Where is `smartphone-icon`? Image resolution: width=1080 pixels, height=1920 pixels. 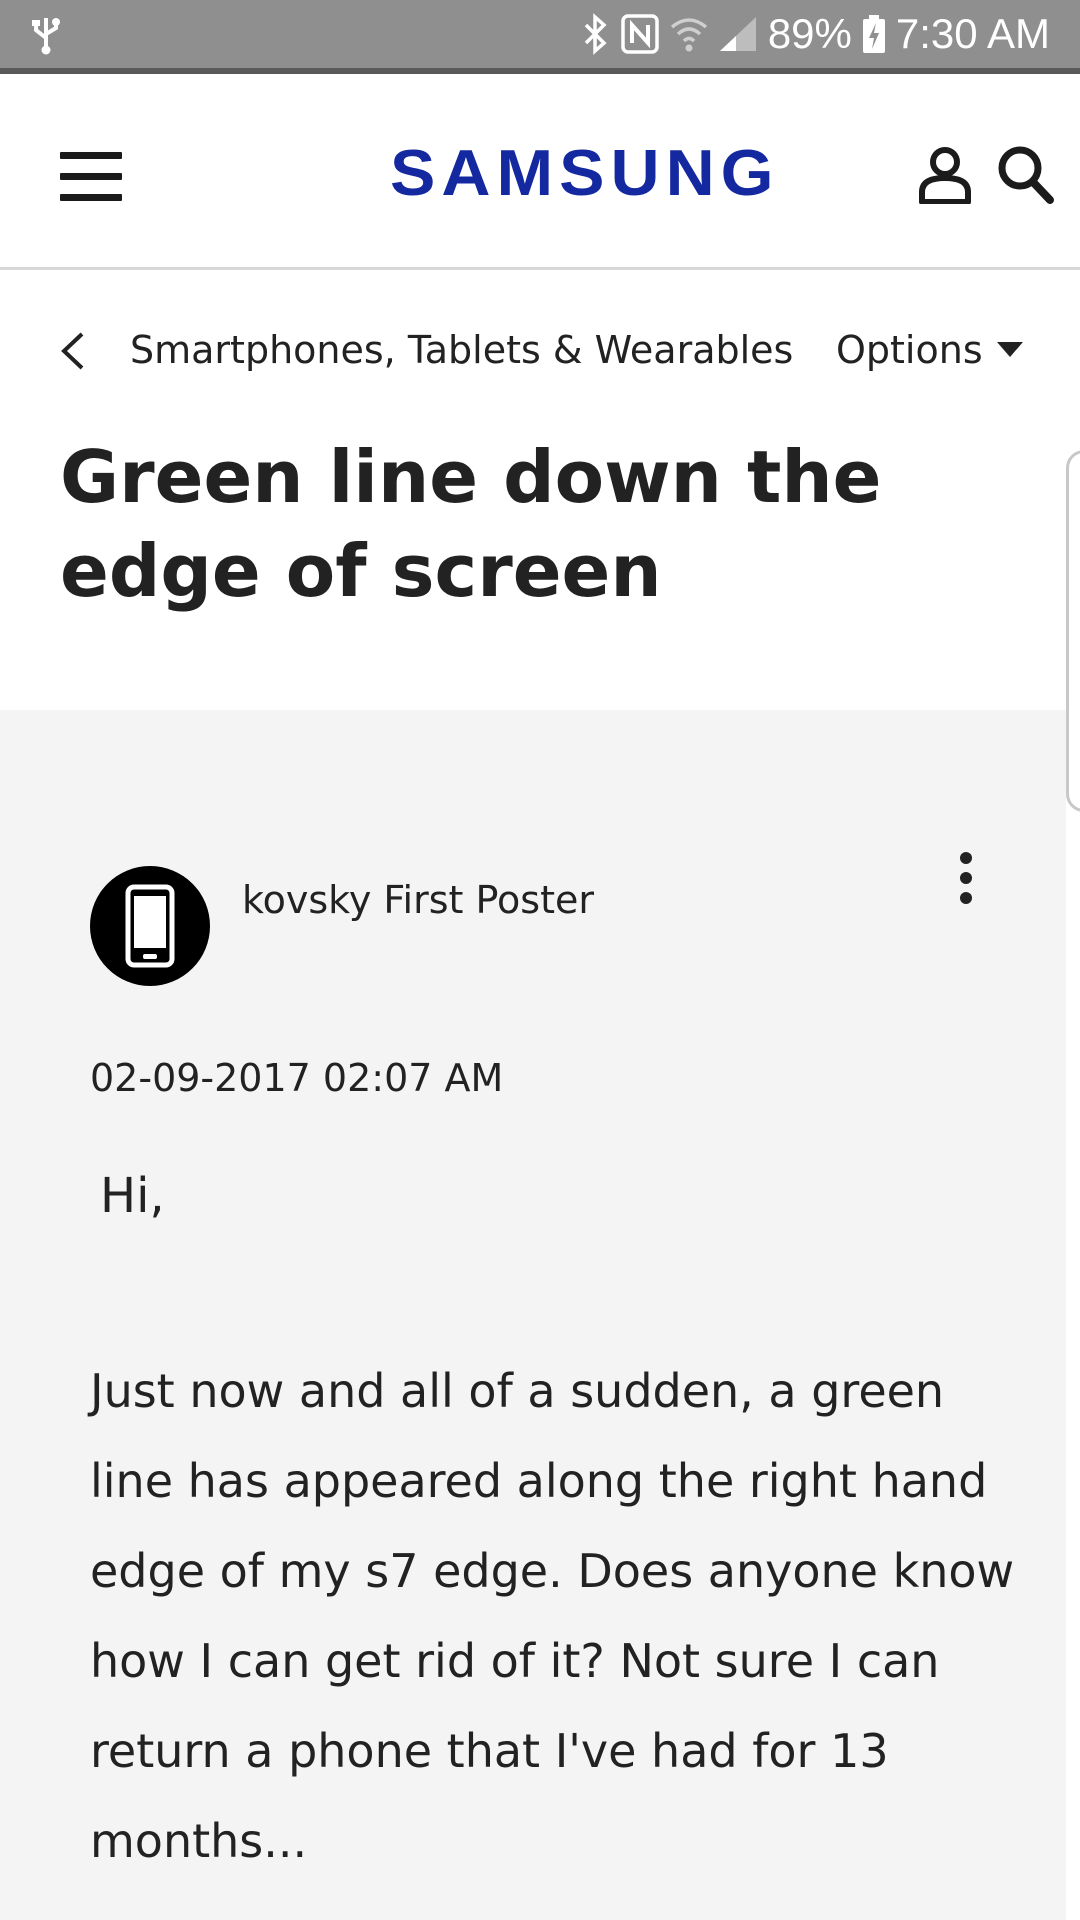
smartphone-icon is located at coordinates (150, 926).